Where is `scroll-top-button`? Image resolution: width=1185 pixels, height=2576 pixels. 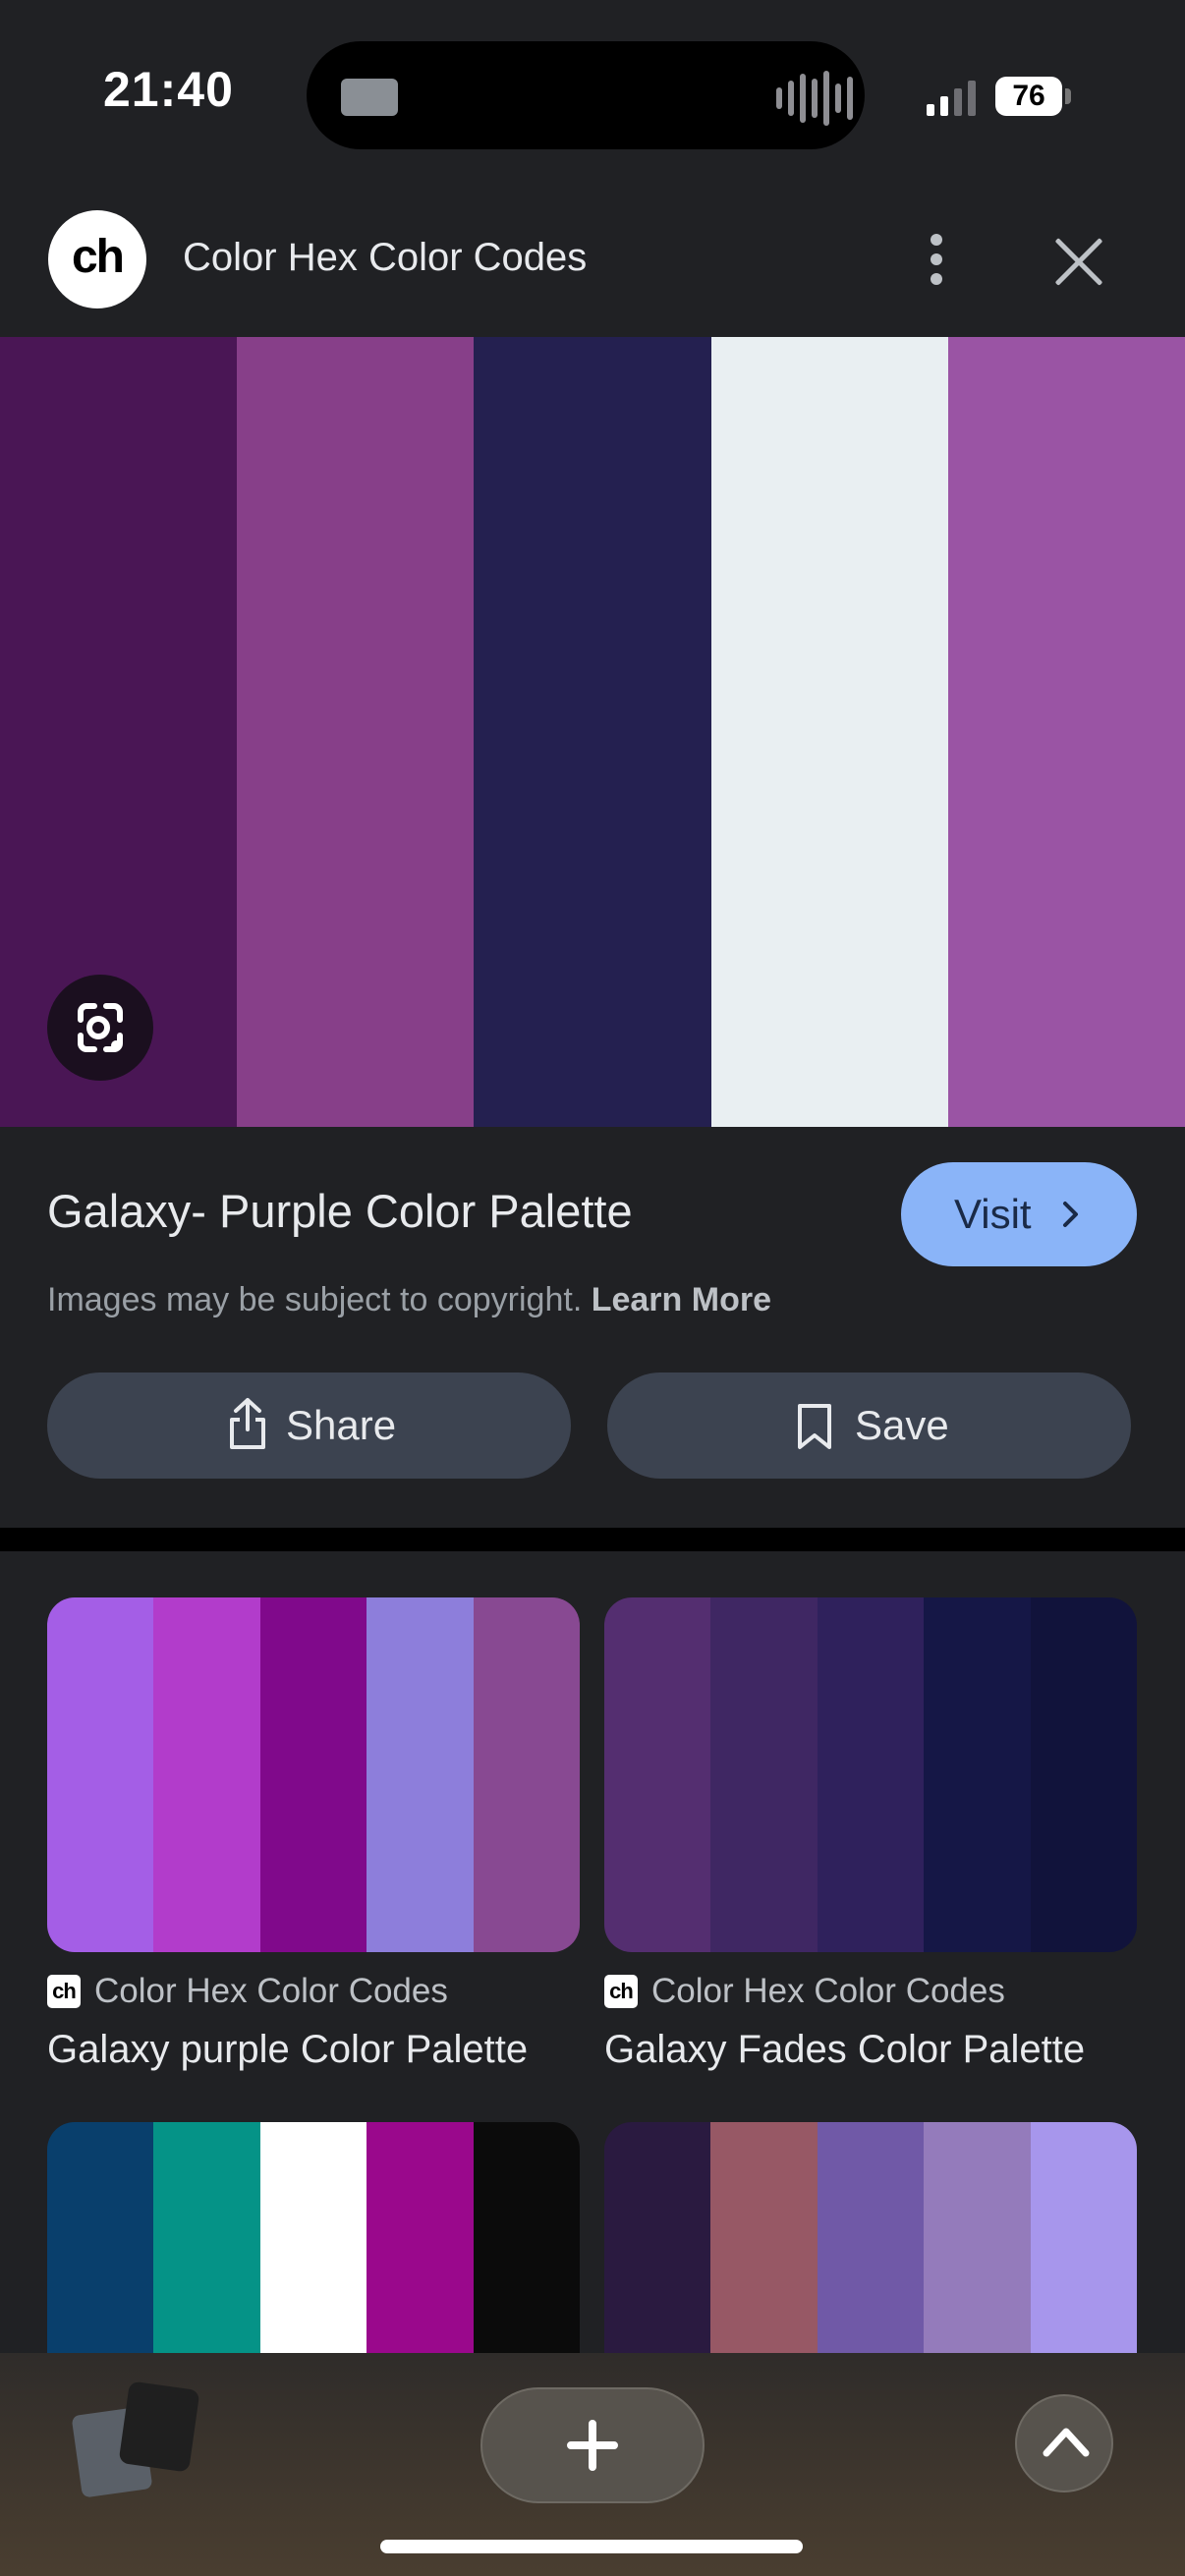 scroll-top-button is located at coordinates (1064, 2443).